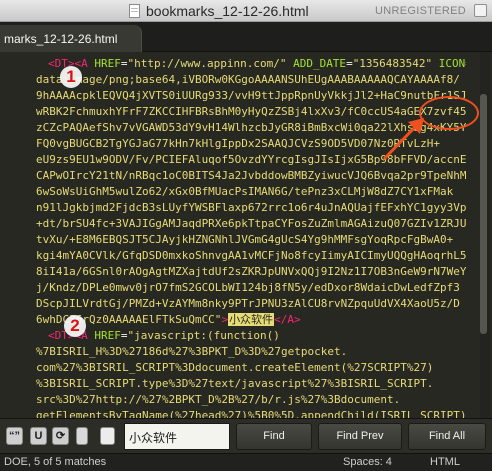 This screenshot has width=492, height=471. Describe the element at coordinates (420, 11) in the screenshot. I see `unregistered-label: UNREGISTERED` at that location.